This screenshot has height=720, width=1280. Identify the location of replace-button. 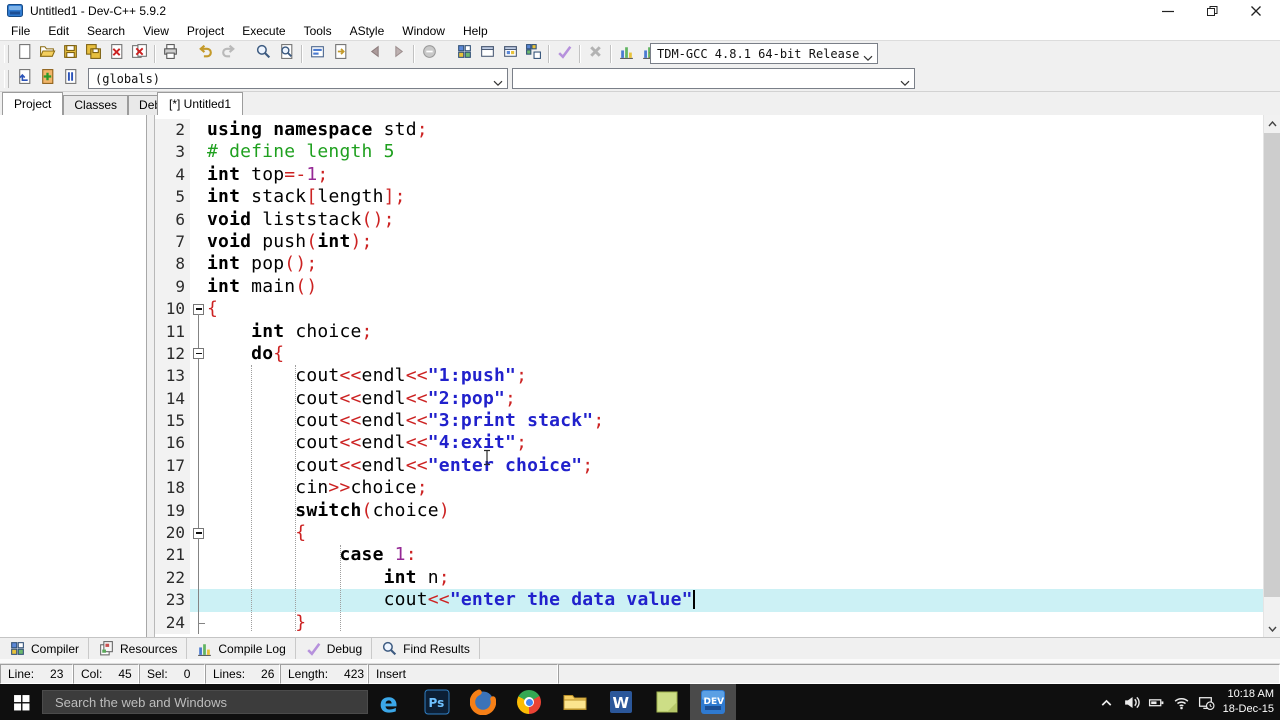
(317, 54).